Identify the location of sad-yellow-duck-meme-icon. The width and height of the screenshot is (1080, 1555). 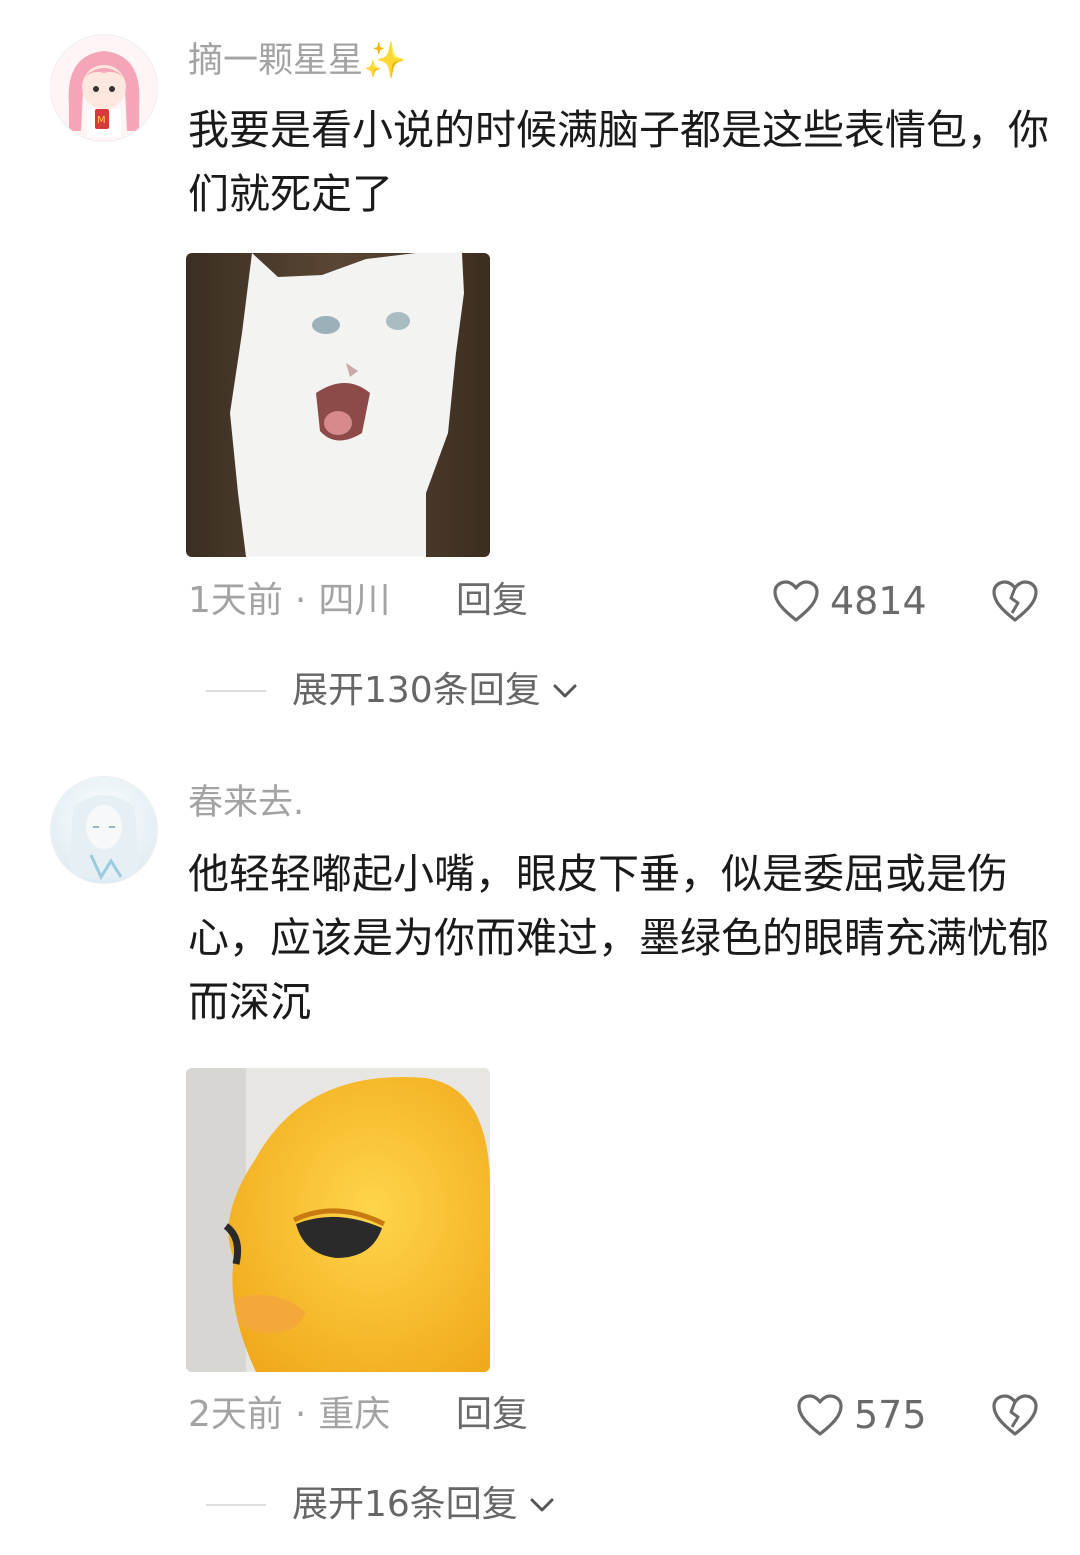
(338, 1220).